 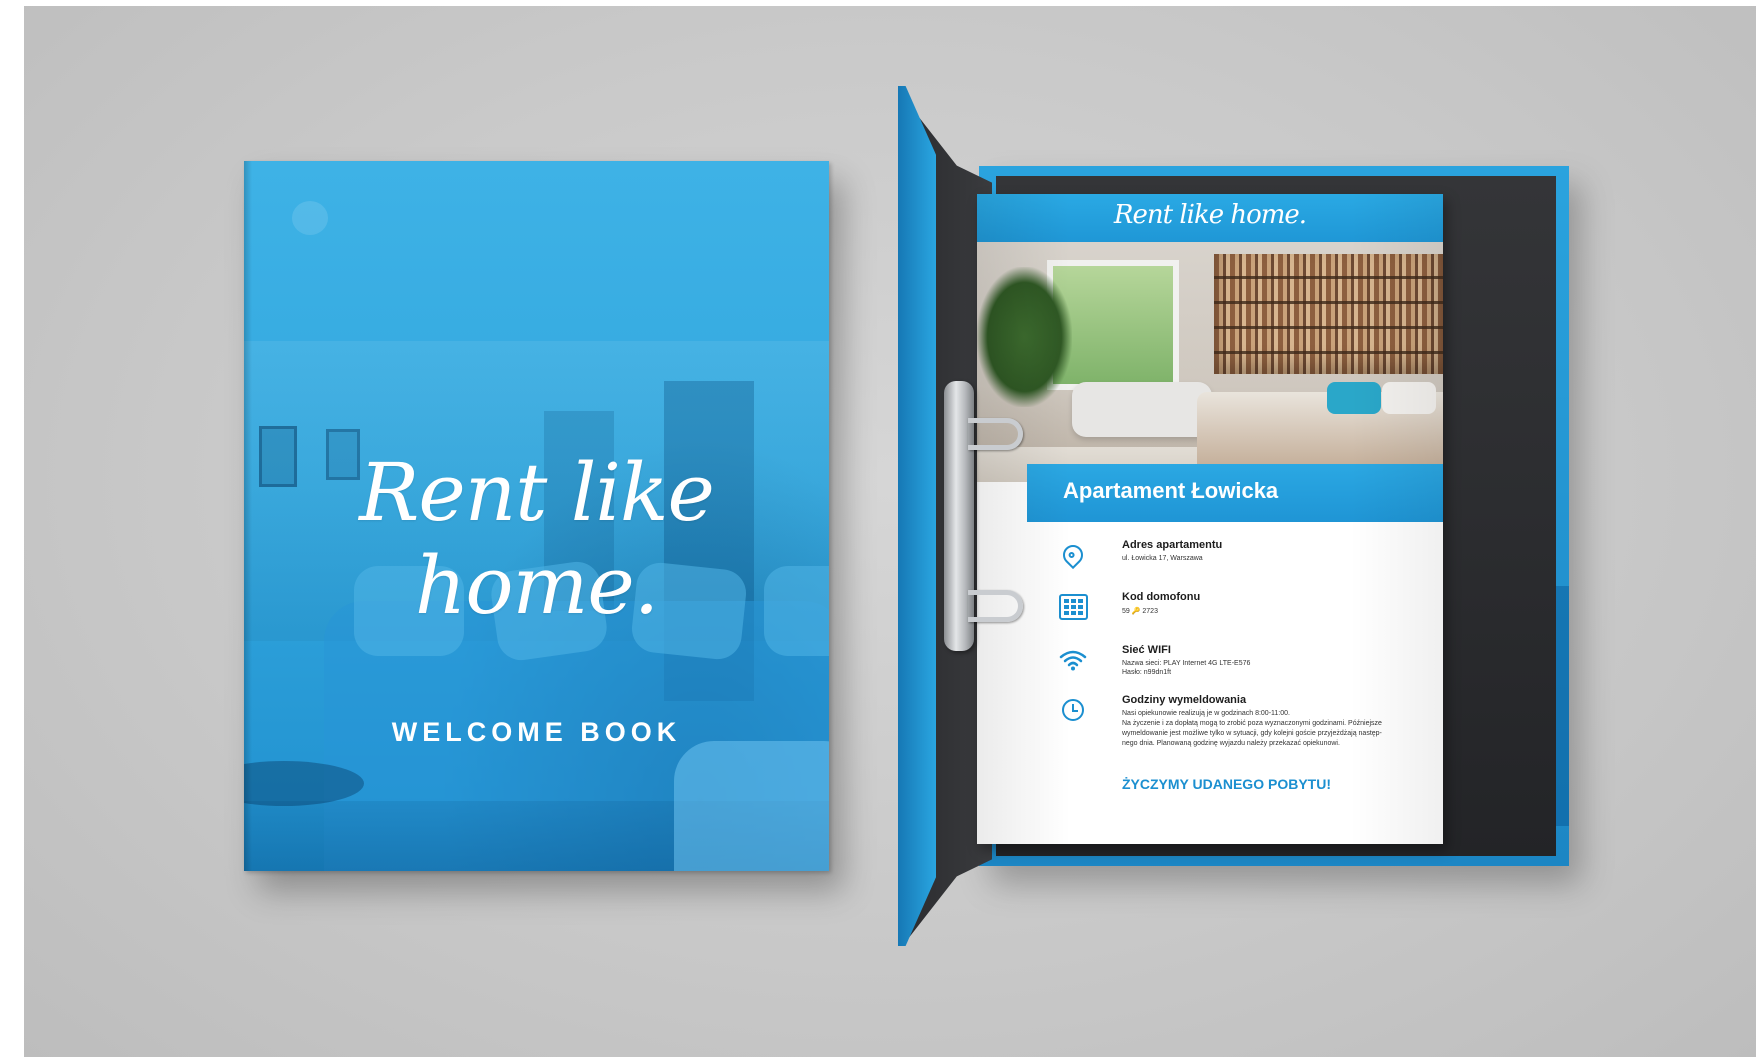 I want to click on wifi-password: Hasło: n99dn1ft, so click(x=1147, y=672).